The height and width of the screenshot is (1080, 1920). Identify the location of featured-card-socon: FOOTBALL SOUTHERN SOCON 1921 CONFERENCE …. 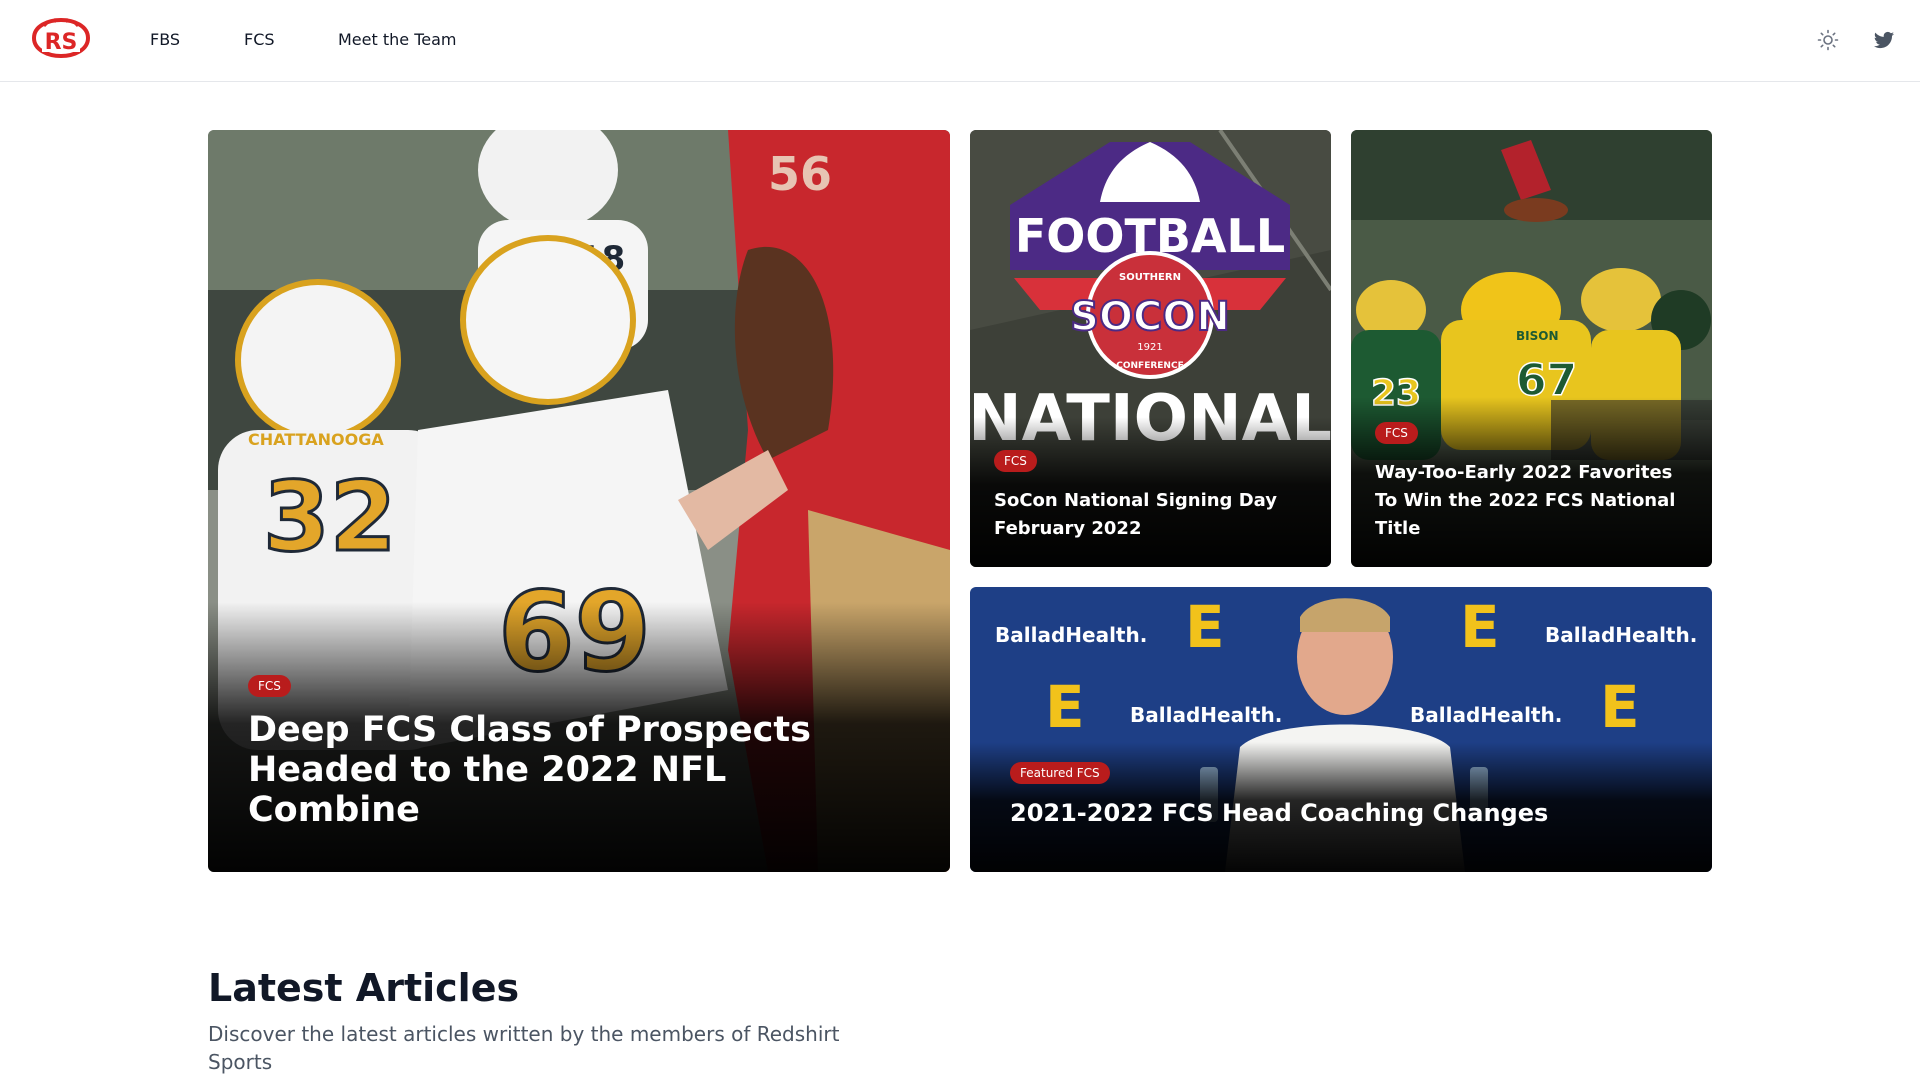
(1150, 348).